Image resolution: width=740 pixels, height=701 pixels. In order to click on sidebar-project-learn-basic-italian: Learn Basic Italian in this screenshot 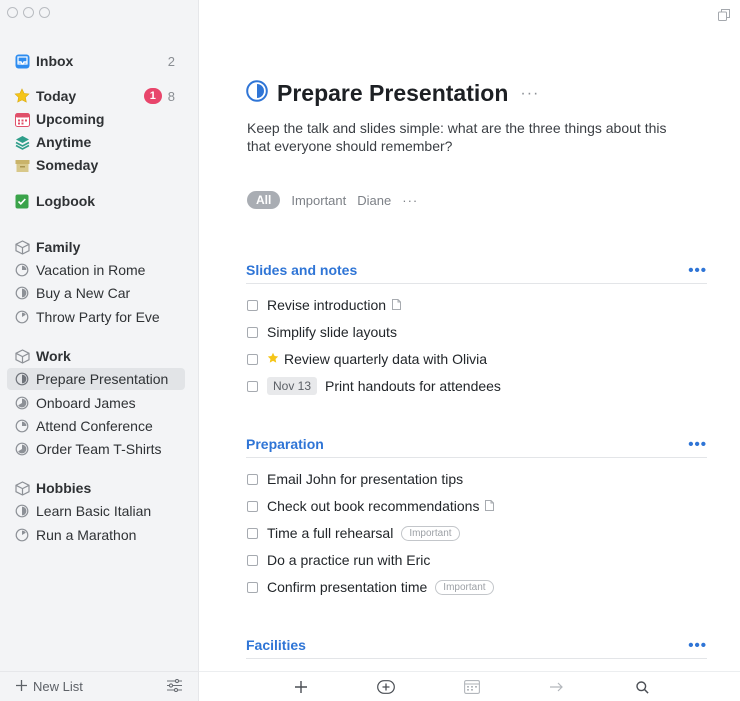, I will do `click(96, 511)`.